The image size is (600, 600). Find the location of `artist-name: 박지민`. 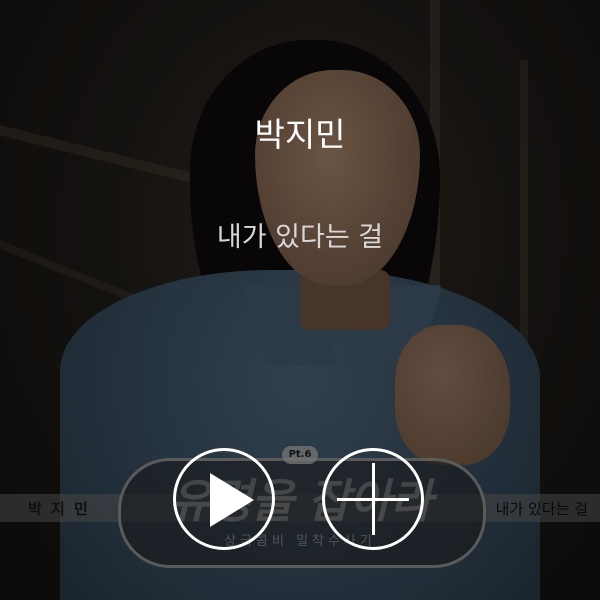

artist-name: 박지민 is located at coordinates (300, 134).